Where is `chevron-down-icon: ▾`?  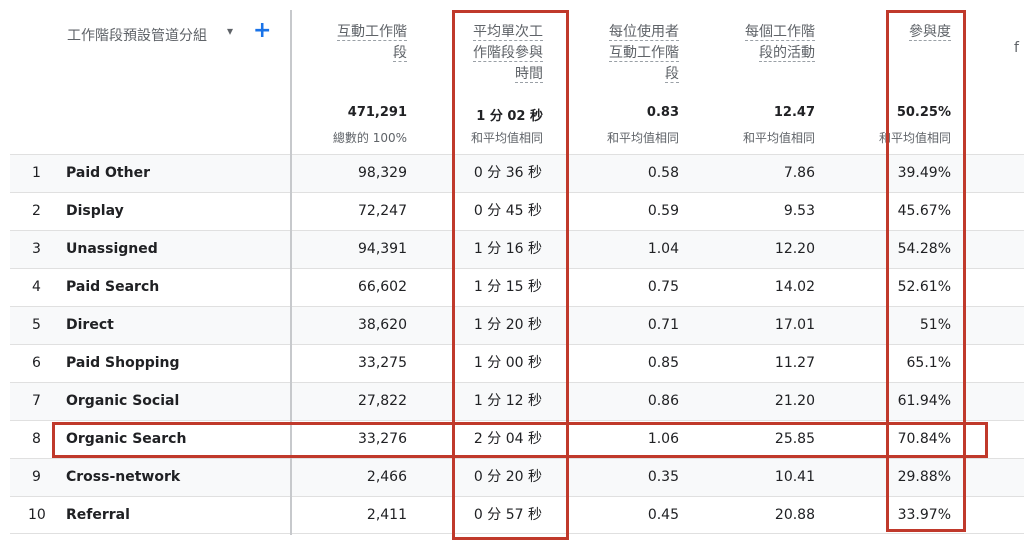 chevron-down-icon: ▾ is located at coordinates (230, 31).